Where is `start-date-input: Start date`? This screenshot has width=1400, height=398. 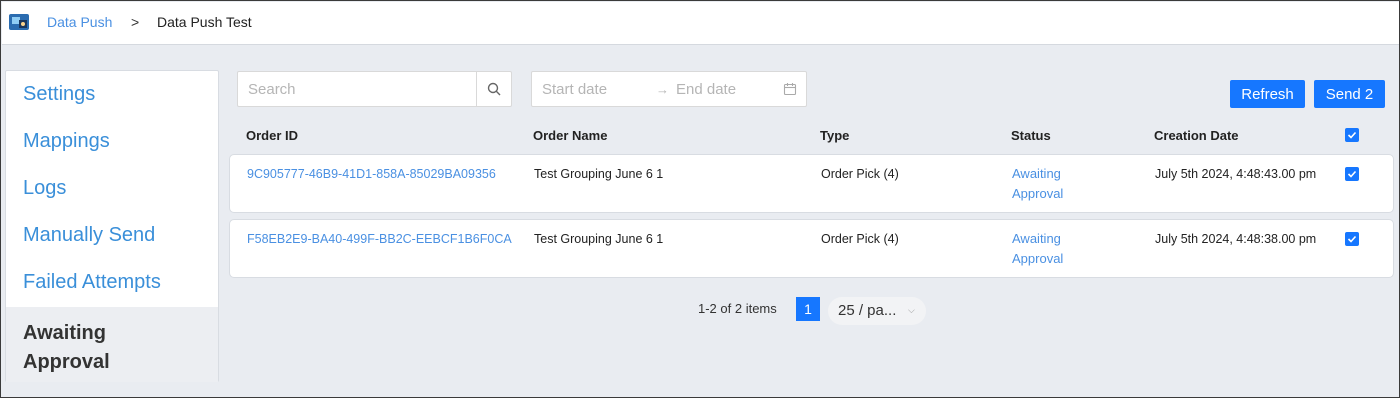
start-date-input: Start date is located at coordinates (574, 89).